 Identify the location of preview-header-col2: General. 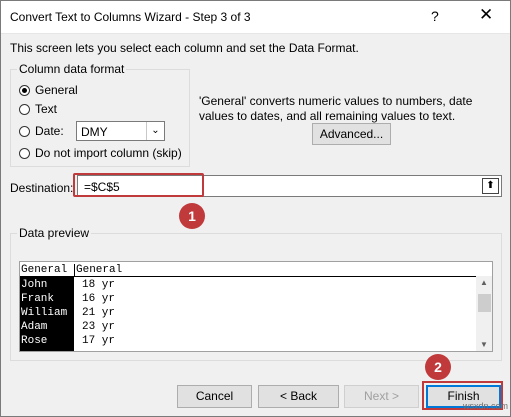
(275, 270).